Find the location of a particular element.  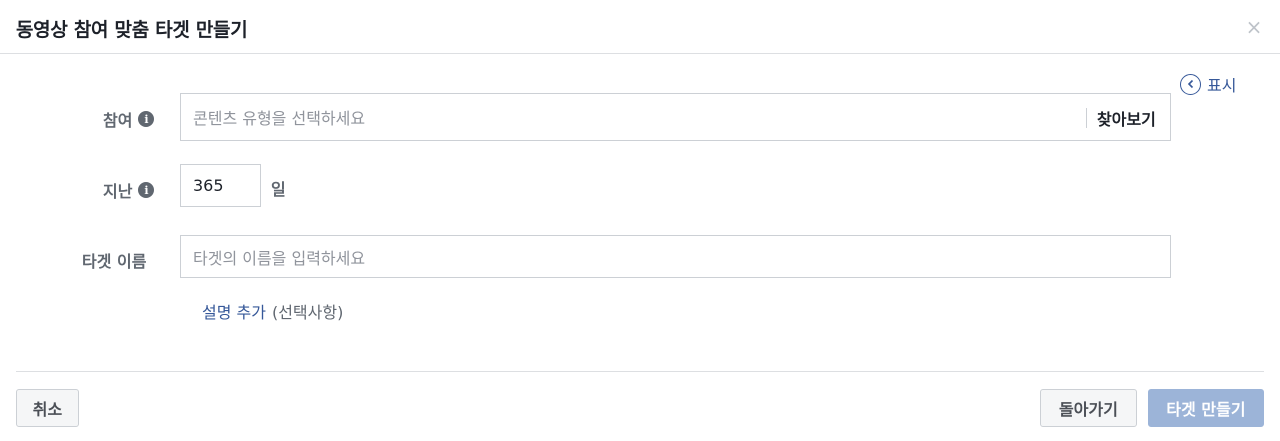

retention-label-group: 지난 i is located at coordinates (129, 190).